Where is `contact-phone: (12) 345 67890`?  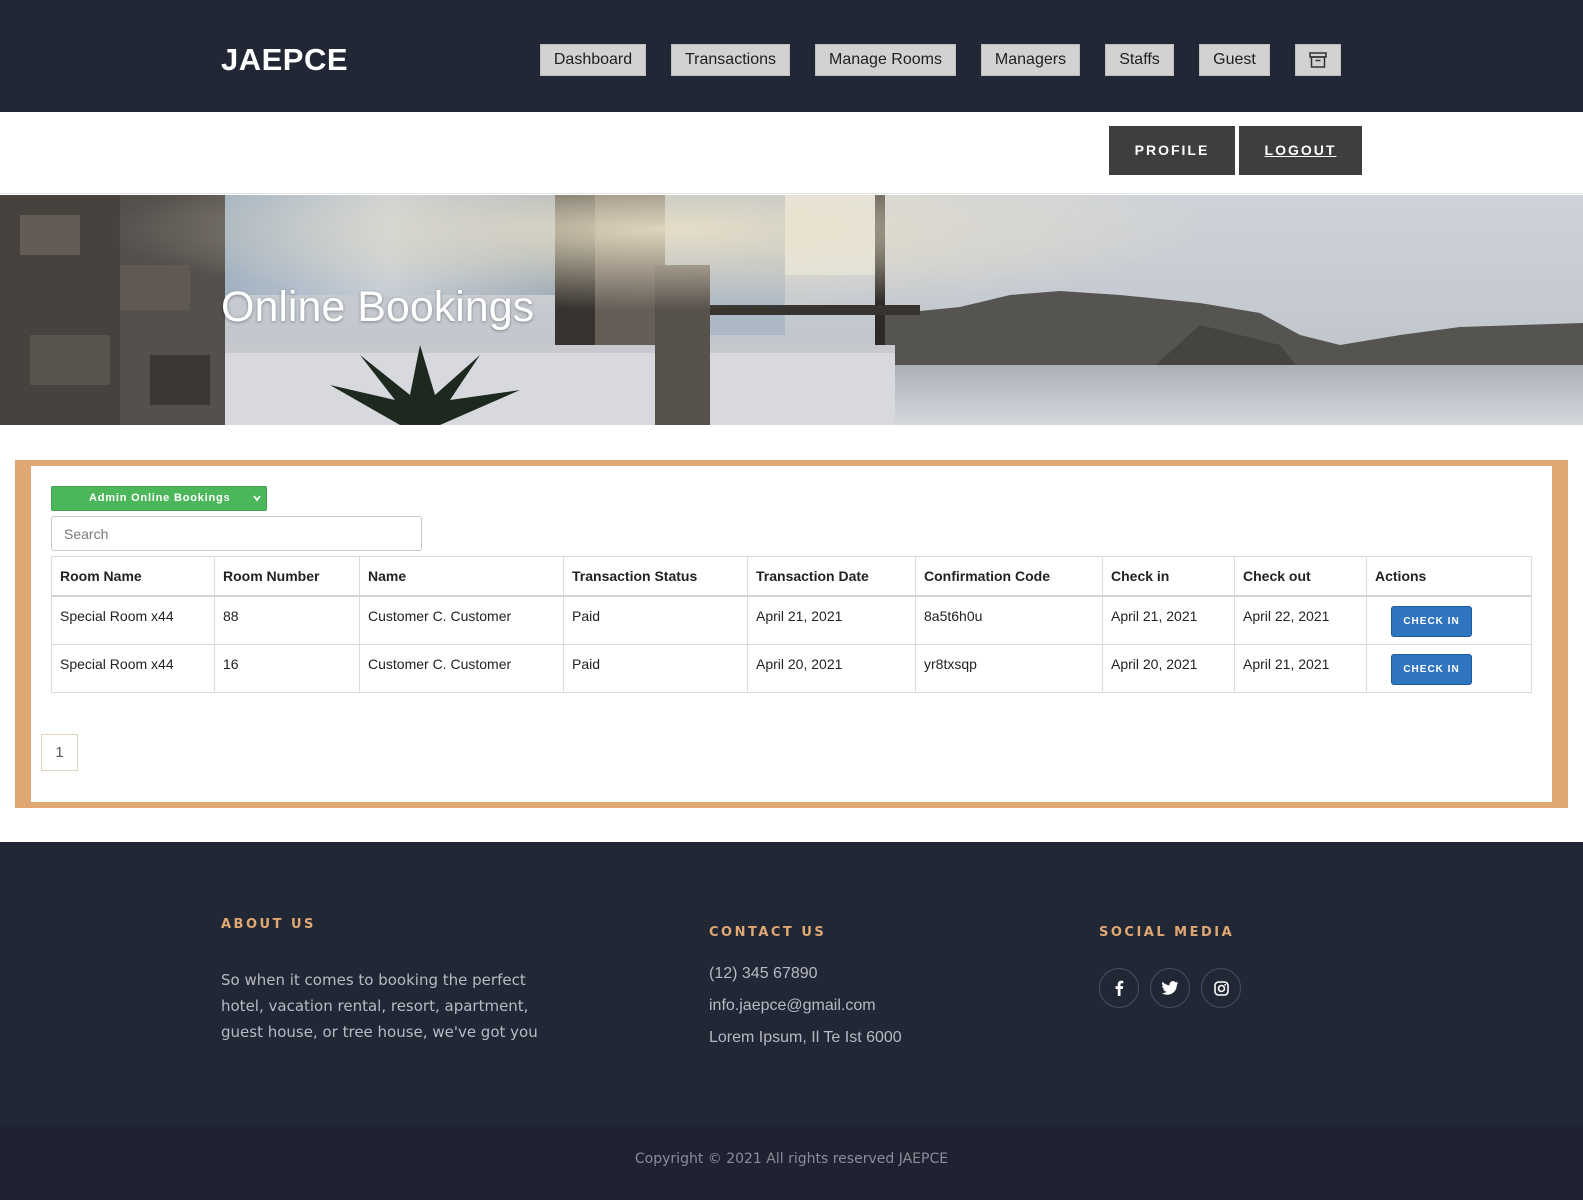
contact-phone: (12) 345 67890 is located at coordinates (763, 973).